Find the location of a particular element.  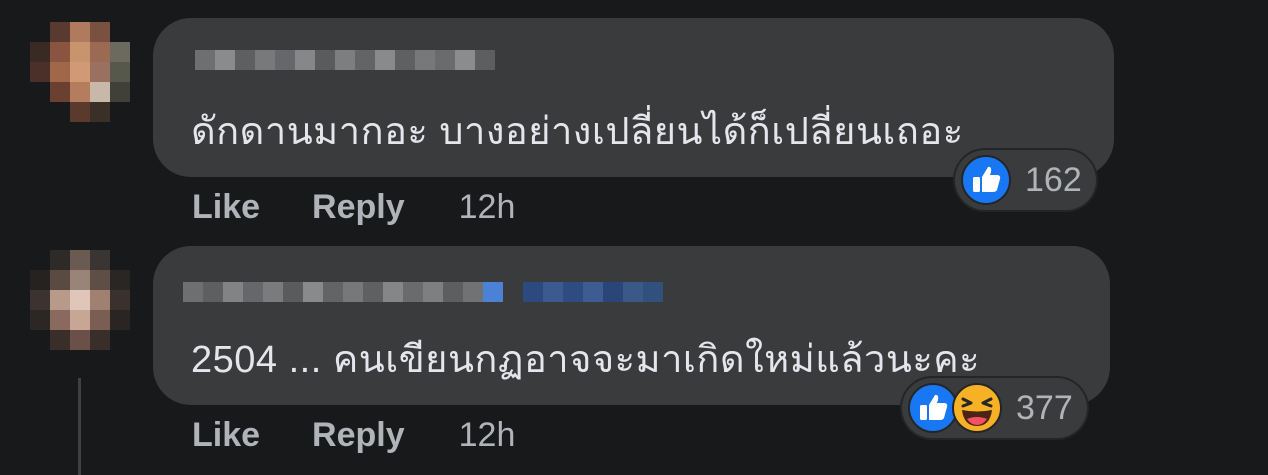

reactions-summary: 377 is located at coordinates (994, 408).